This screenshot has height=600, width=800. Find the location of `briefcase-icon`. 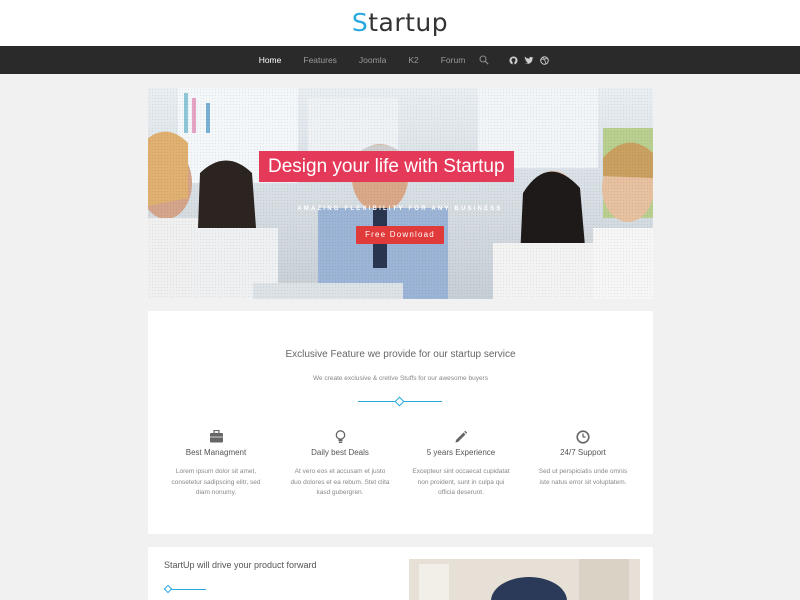

briefcase-icon is located at coordinates (216, 436).